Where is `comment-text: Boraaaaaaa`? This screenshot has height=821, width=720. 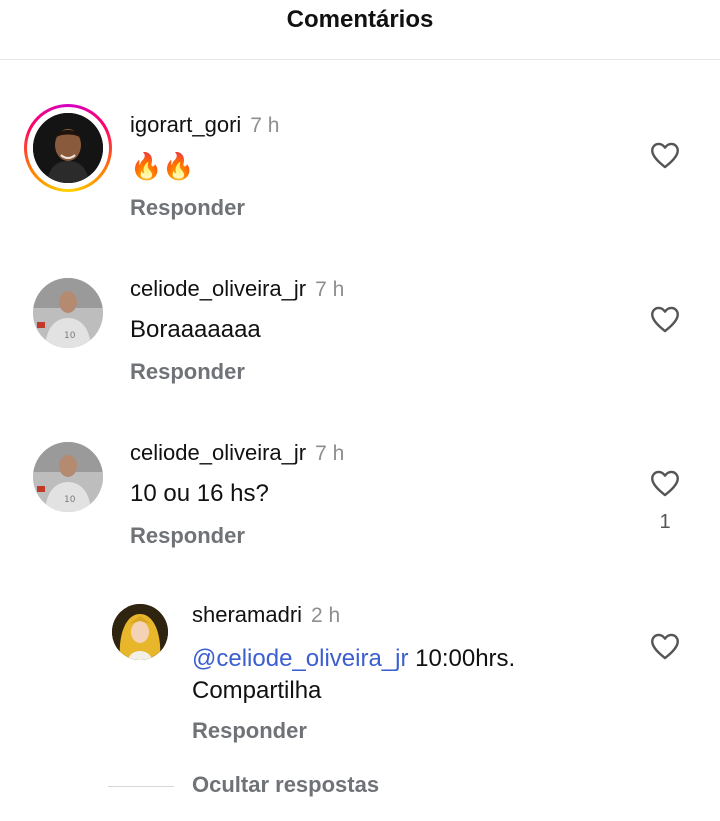 comment-text: Boraaaaaaa is located at coordinates (195, 329).